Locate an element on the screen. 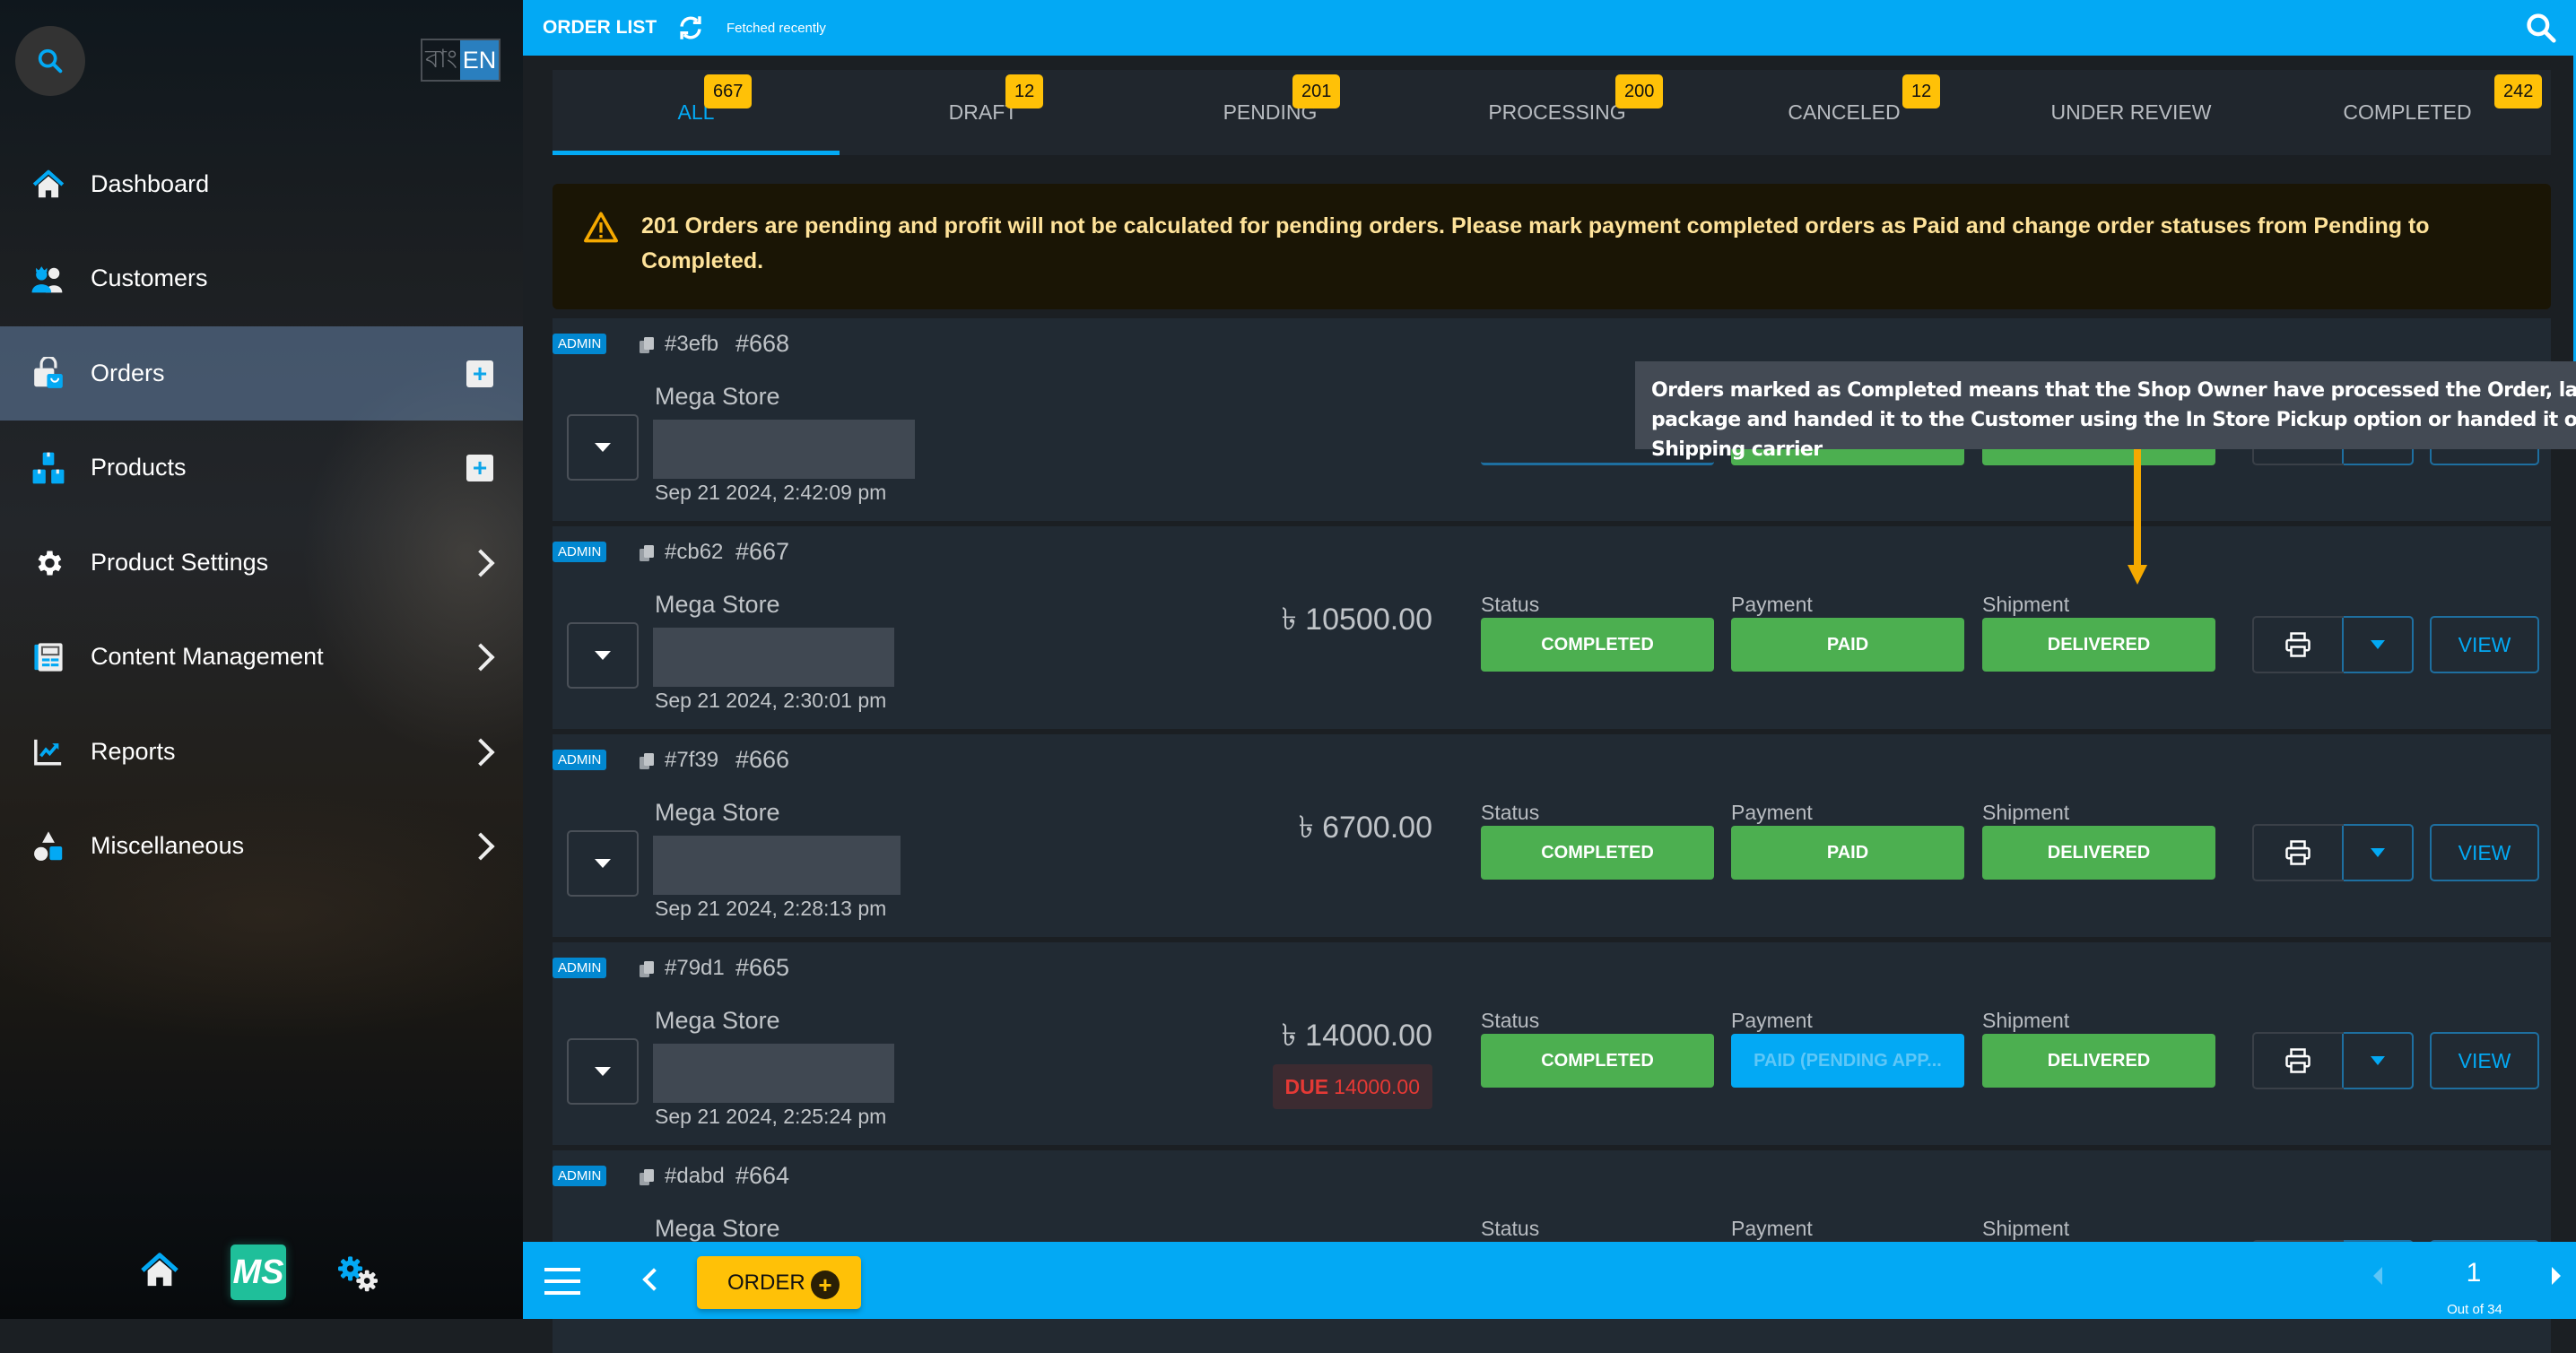  sidebar-item-products: Products + is located at coordinates (261, 468).